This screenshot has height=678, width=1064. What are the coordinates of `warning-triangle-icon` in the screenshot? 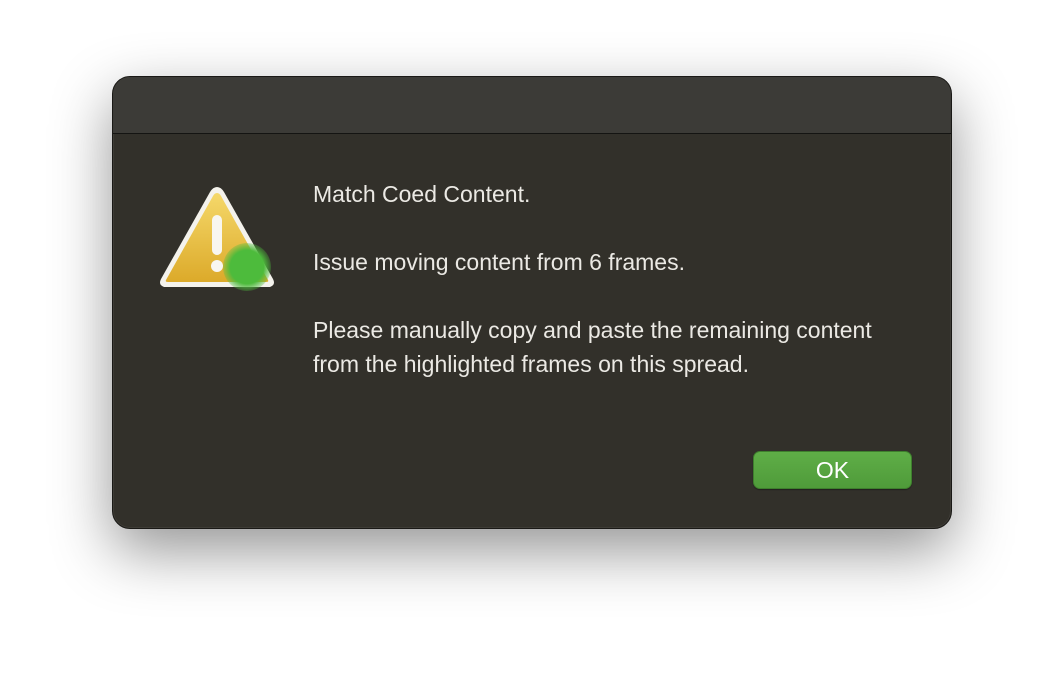 It's located at (217, 239).